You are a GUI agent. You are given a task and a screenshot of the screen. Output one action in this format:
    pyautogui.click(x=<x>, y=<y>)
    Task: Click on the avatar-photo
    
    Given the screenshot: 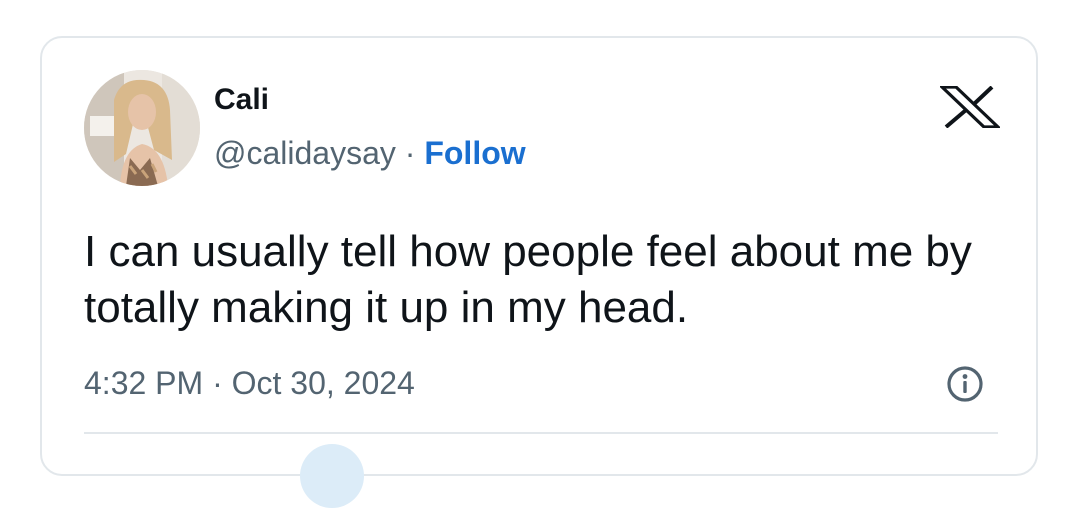 What is the action you would take?
    pyautogui.click(x=142, y=128)
    